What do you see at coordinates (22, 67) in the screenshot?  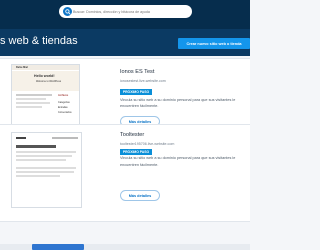 I see `preview-brand: Dulce Miel` at bounding box center [22, 67].